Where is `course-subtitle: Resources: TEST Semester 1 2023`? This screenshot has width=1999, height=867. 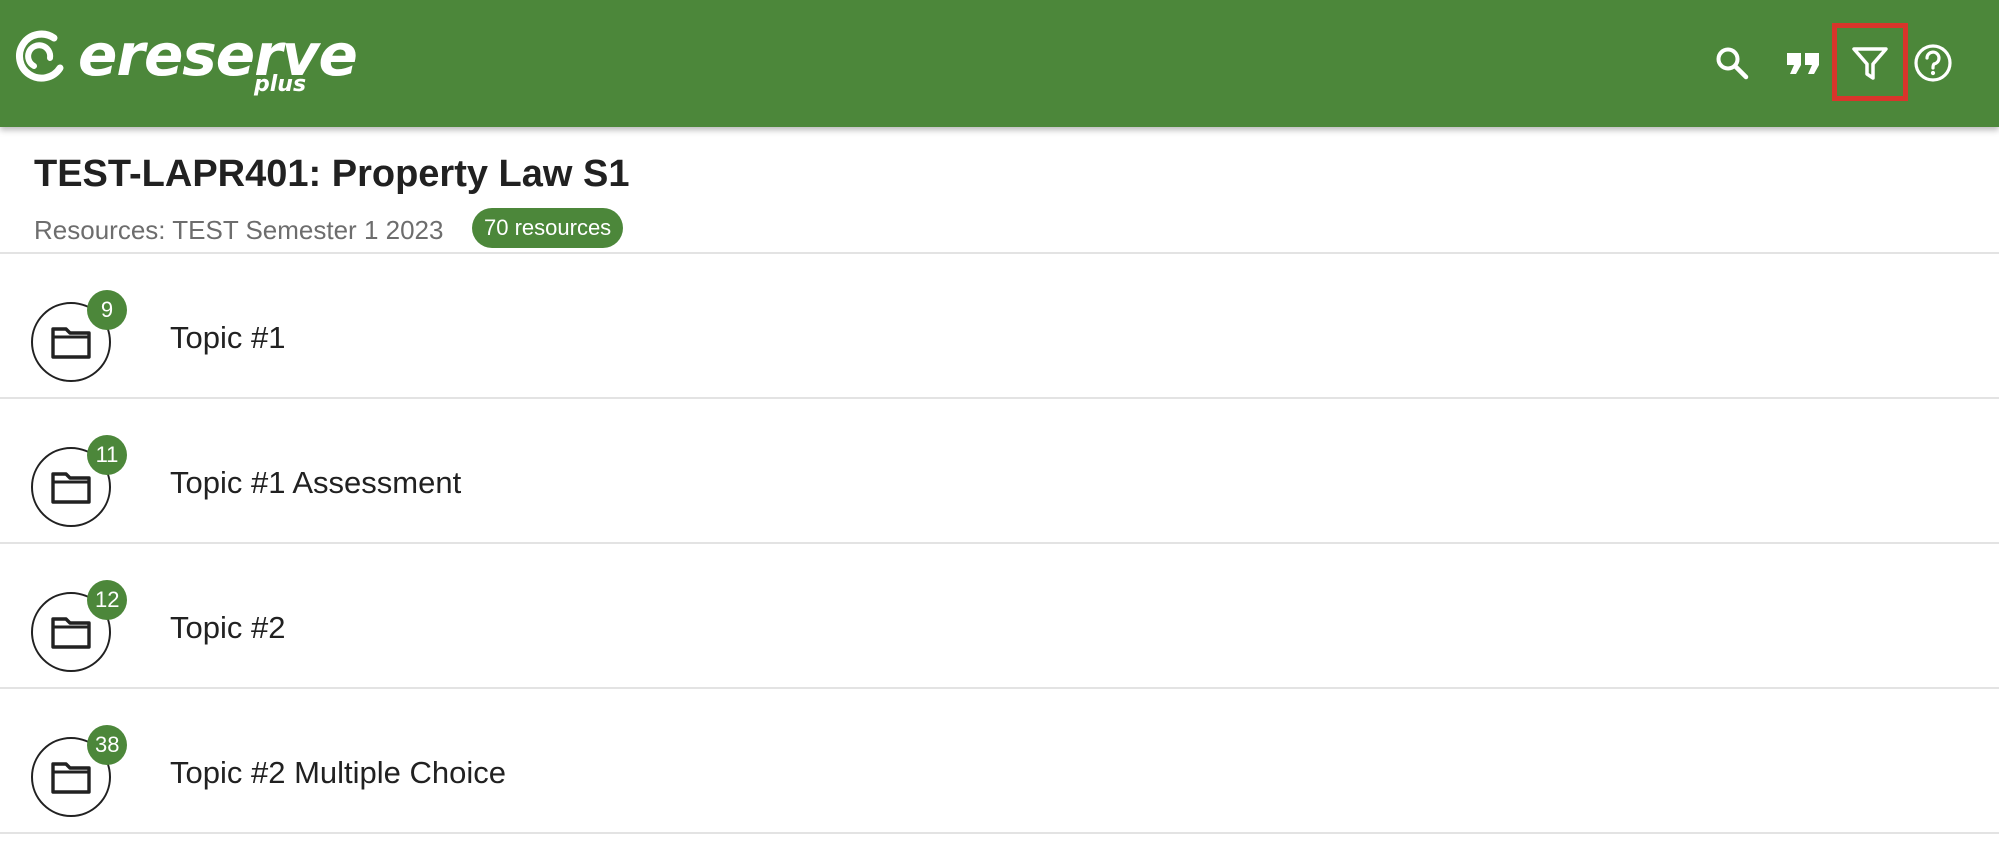
course-subtitle: Resources: TEST Semester 1 2023 is located at coordinates (239, 230).